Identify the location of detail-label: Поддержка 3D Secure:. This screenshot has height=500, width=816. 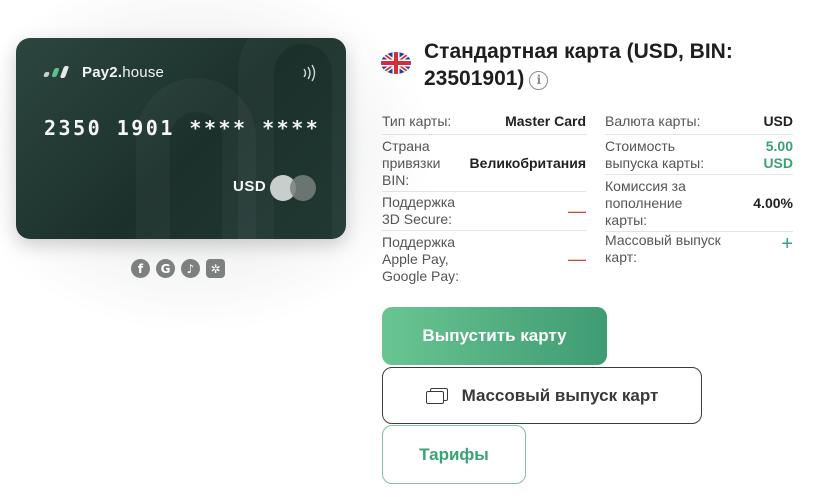
(419, 210).